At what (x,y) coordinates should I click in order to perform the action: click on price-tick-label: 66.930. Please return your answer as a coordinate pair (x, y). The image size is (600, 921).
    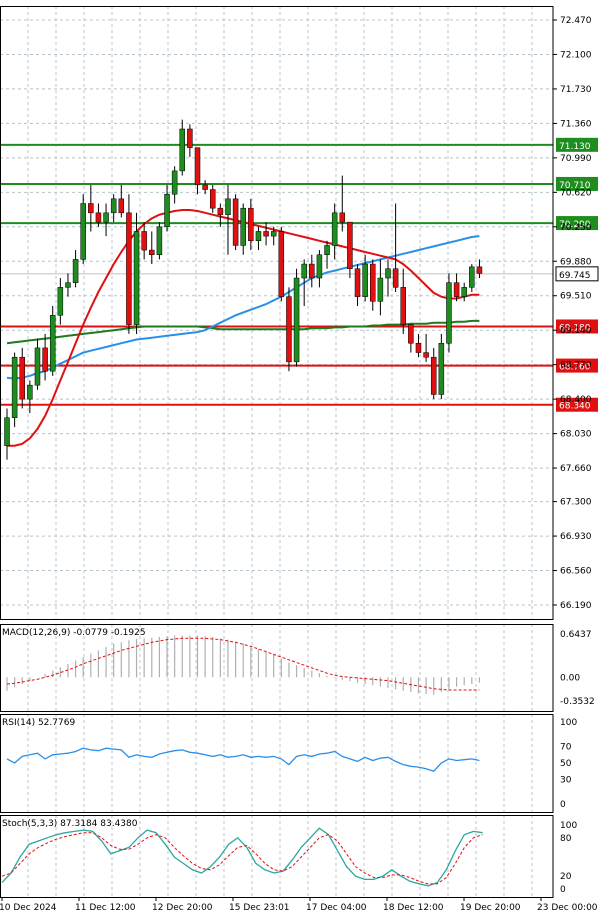
    Looking at the image, I should click on (576, 537).